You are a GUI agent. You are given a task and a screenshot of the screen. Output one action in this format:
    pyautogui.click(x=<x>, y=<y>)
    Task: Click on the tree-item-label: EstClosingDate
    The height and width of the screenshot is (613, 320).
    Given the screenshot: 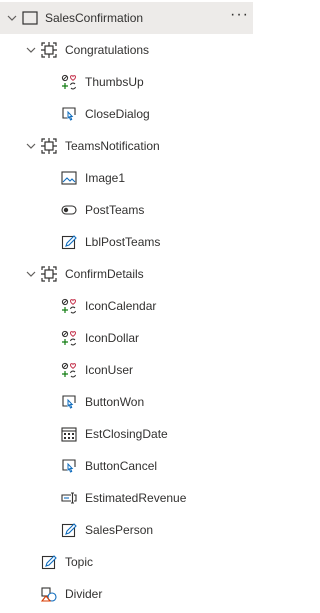 What is the action you would take?
    pyautogui.click(x=126, y=434)
    